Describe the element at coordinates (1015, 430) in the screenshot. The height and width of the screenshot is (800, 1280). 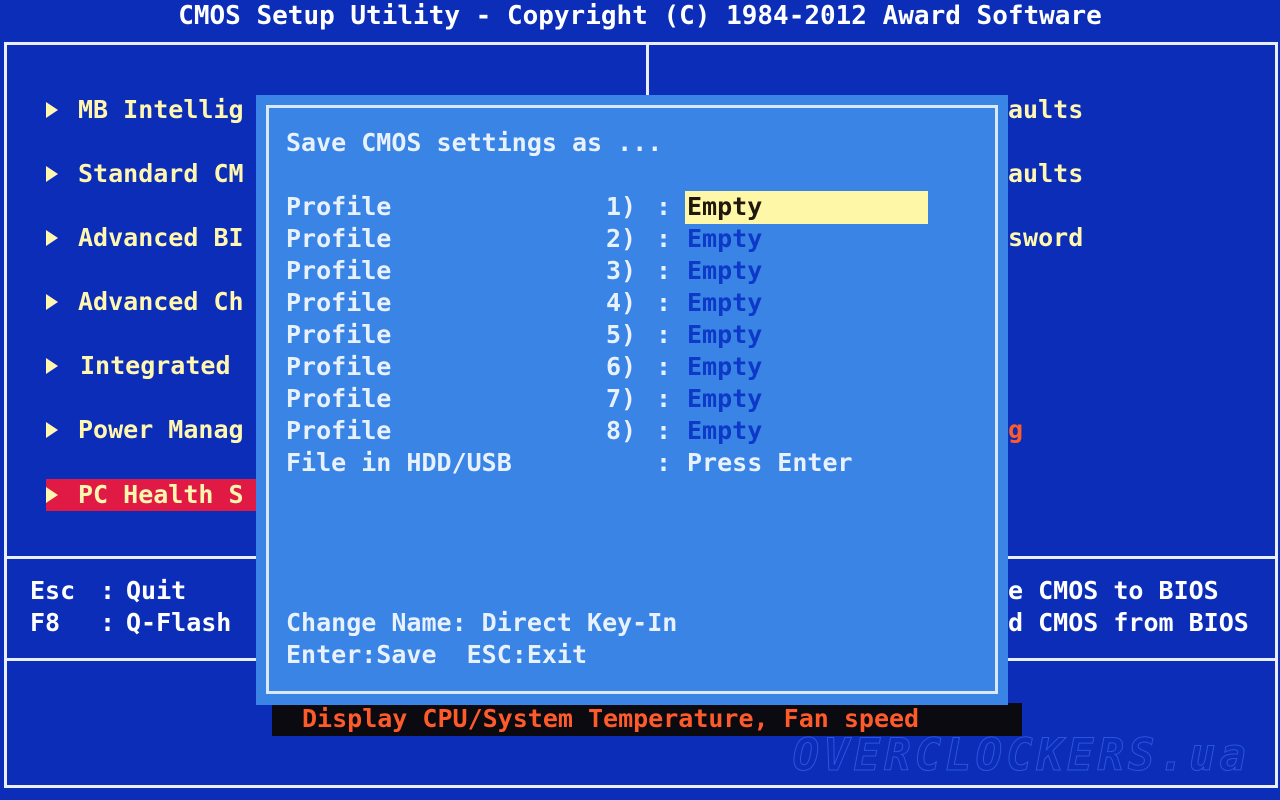
I see `right-menu-fragment: g` at that location.